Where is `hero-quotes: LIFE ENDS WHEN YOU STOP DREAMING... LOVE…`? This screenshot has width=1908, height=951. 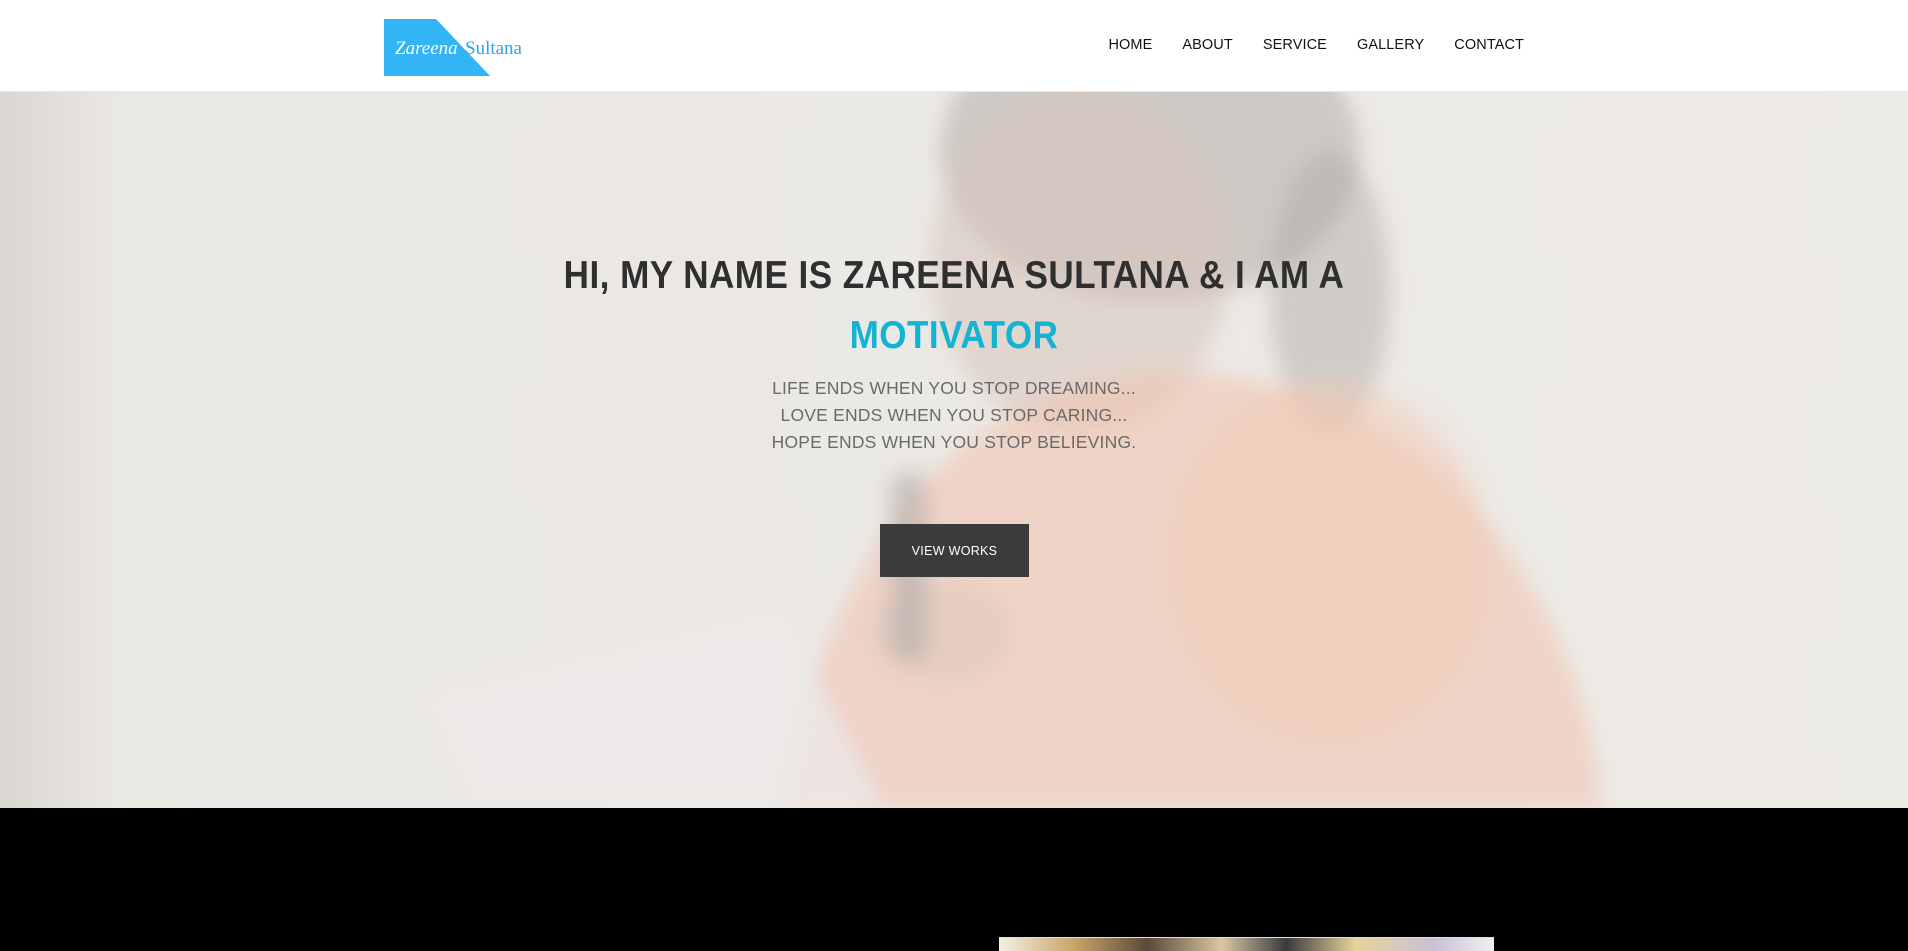
hero-quotes: LIFE ENDS WHEN YOU STOP DREAMING... LOVE… is located at coordinates (954, 415).